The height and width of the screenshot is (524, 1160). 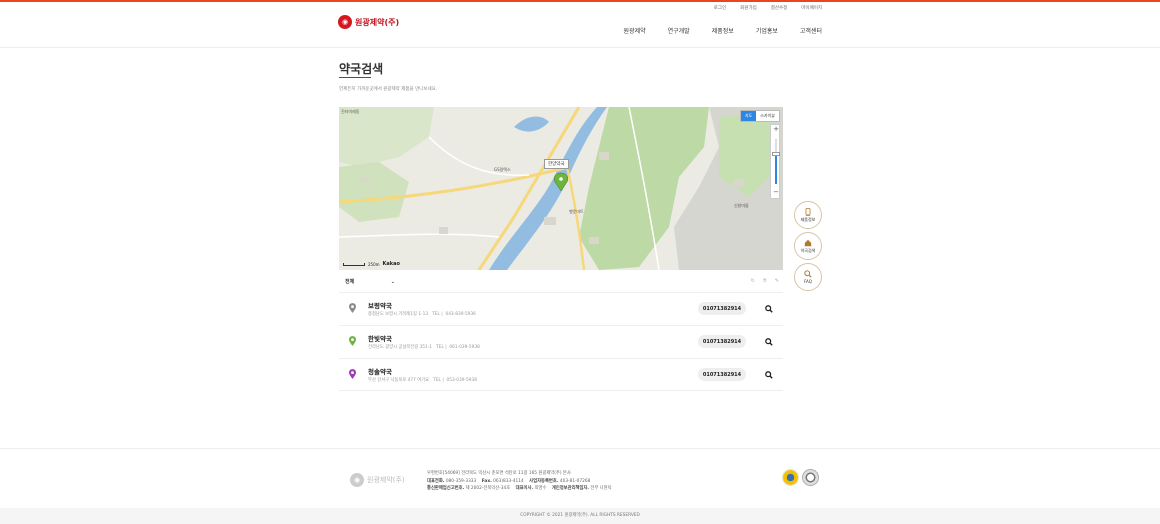 What do you see at coordinates (580, 1) in the screenshot?
I see `top-accent-line` at bounding box center [580, 1].